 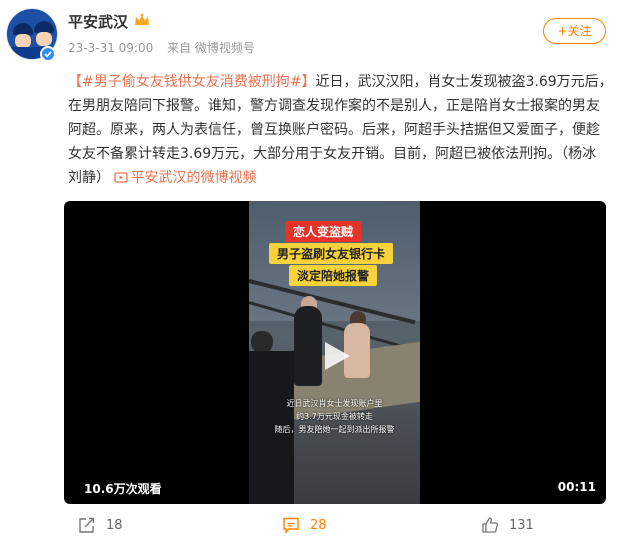 I want to click on like-count: 131, so click(x=521, y=525).